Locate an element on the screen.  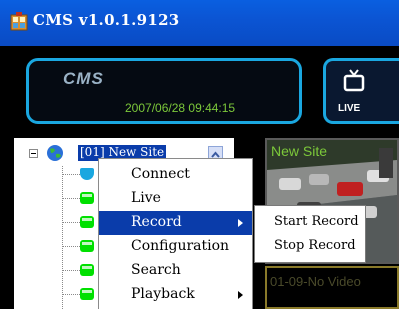
tv-icon is located at coordinates (354, 80).